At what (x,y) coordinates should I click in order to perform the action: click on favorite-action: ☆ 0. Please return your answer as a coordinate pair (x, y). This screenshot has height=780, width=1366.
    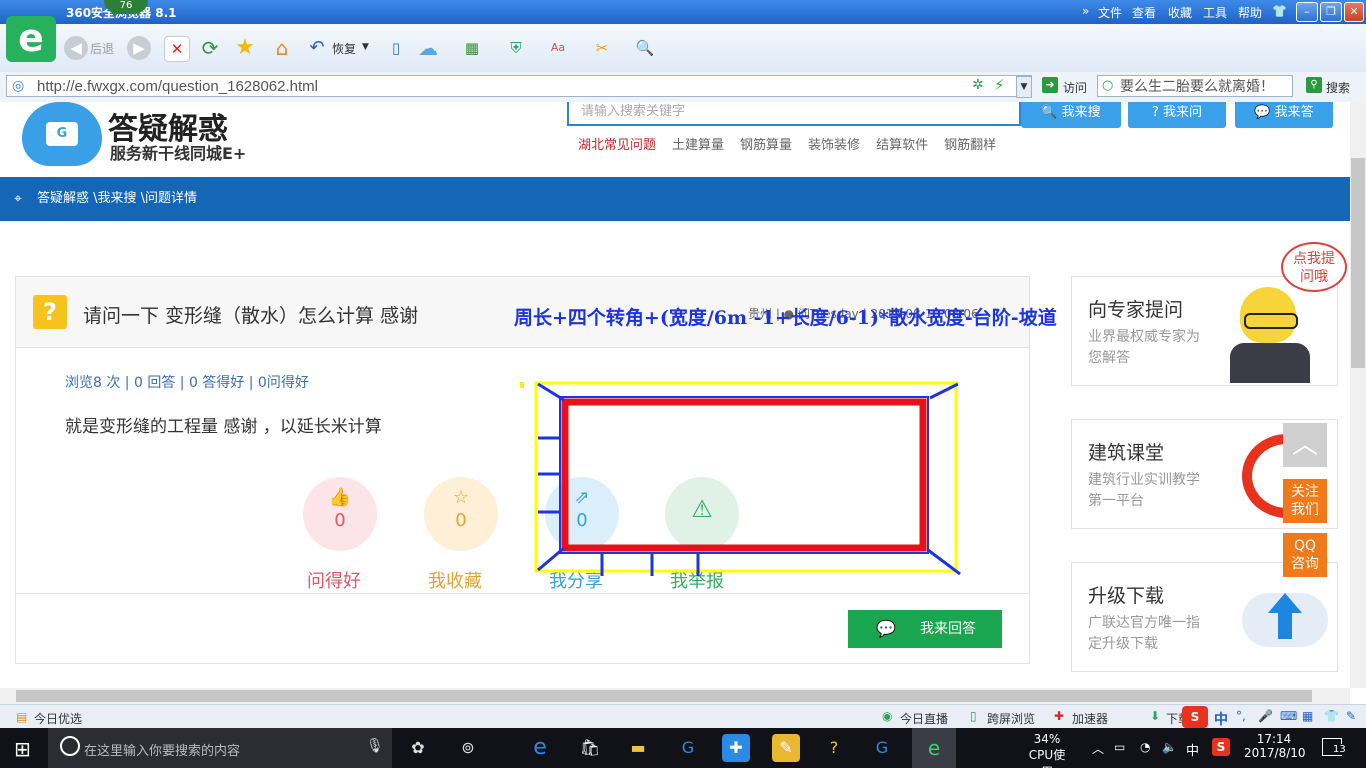
    Looking at the image, I should click on (461, 514).